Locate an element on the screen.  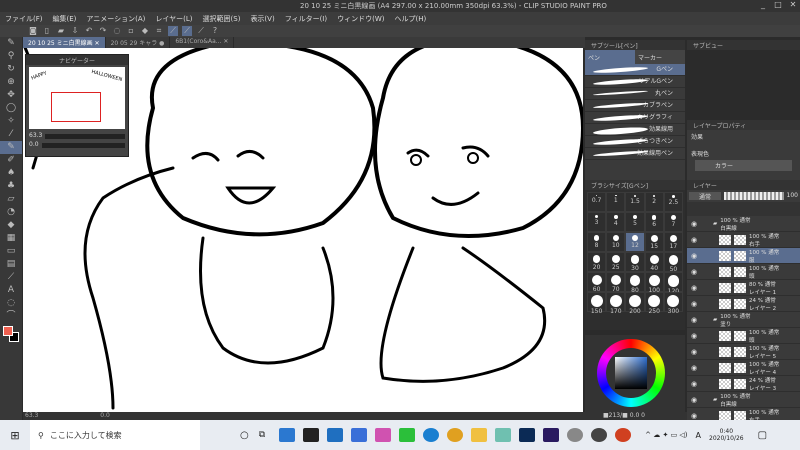
brush-item: カリグラフィ is located at coordinates (635, 118).